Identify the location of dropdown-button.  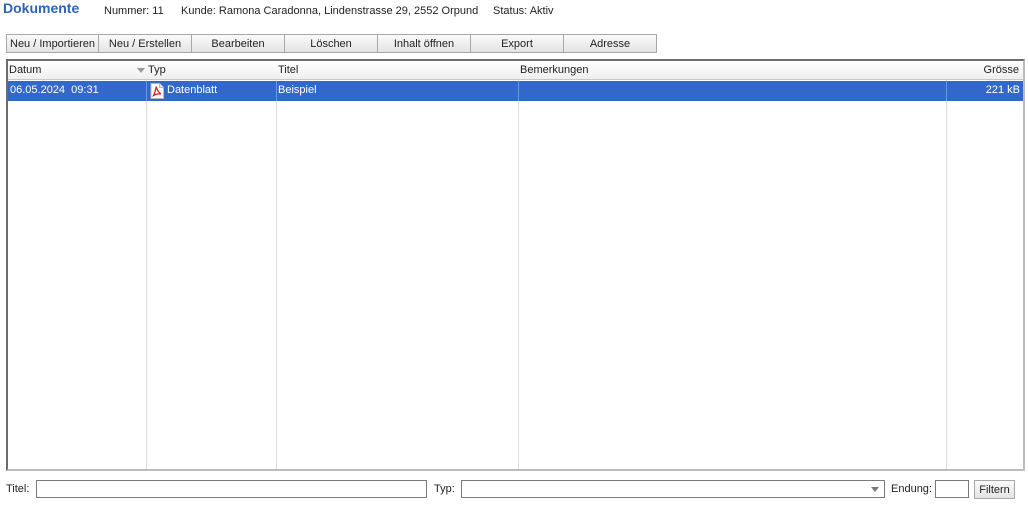
(875, 489).